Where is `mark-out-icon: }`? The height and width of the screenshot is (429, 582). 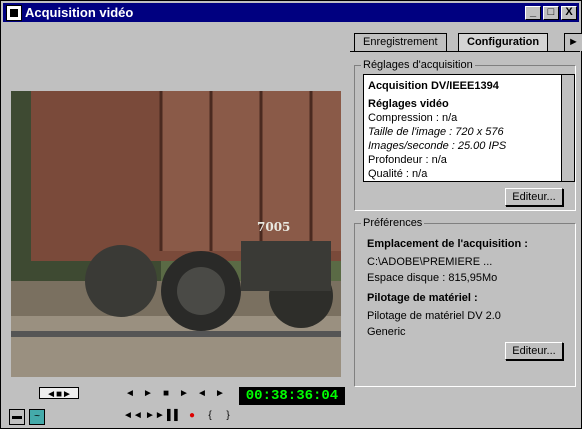 mark-out-icon: } is located at coordinates (228, 416).